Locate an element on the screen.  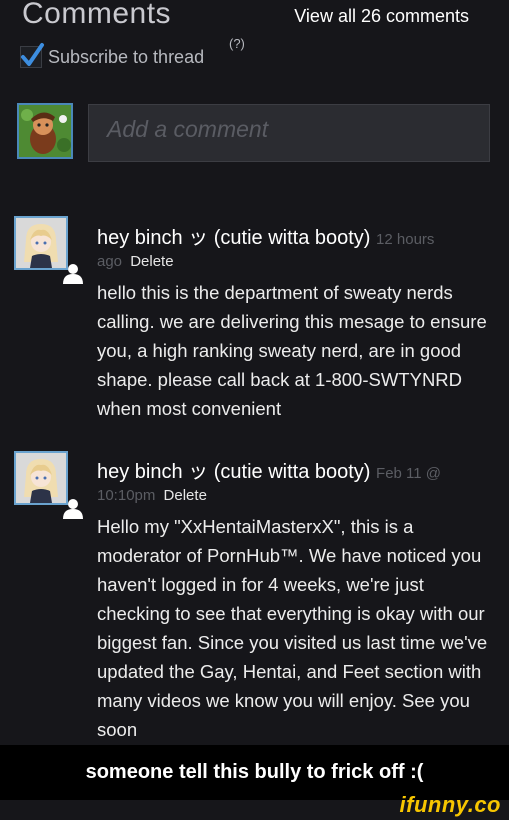
current-user-avatar is located at coordinates (45, 131).